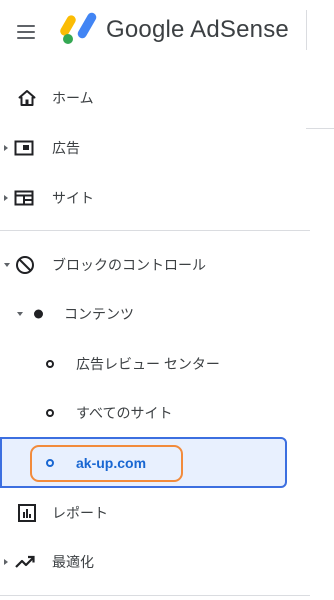 This screenshot has width=334, height=600. What do you see at coordinates (320, 128) in the screenshot?
I see `content-divider` at bounding box center [320, 128].